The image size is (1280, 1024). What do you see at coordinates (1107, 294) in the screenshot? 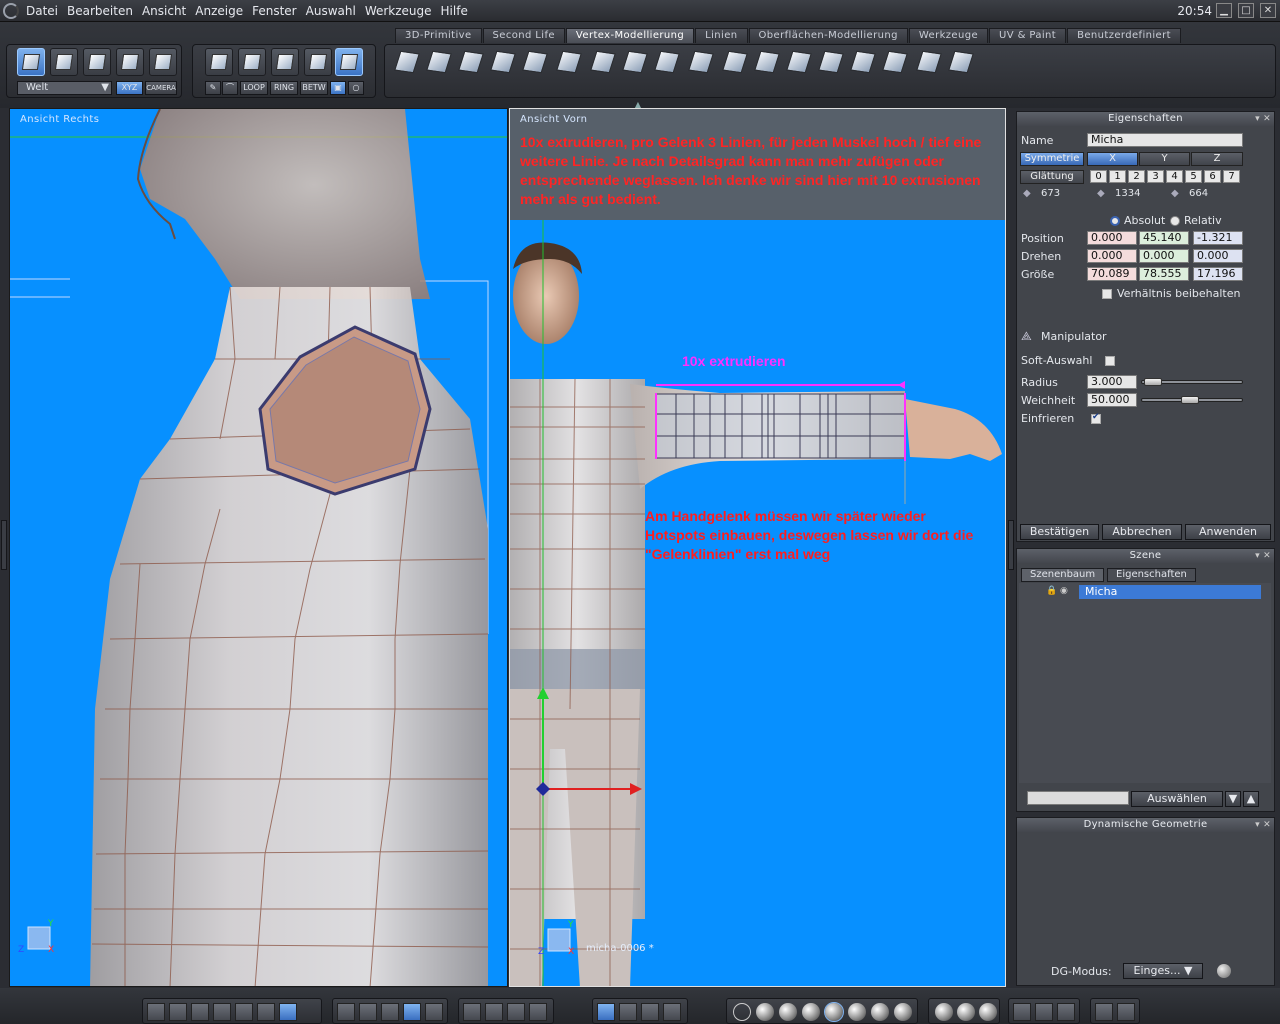
I see `keep-ratio-checkbox` at bounding box center [1107, 294].